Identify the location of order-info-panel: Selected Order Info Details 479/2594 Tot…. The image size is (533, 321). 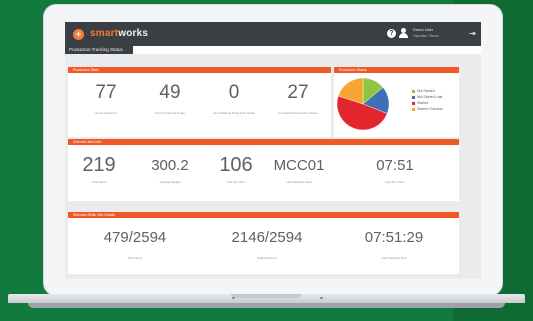
(263, 243).